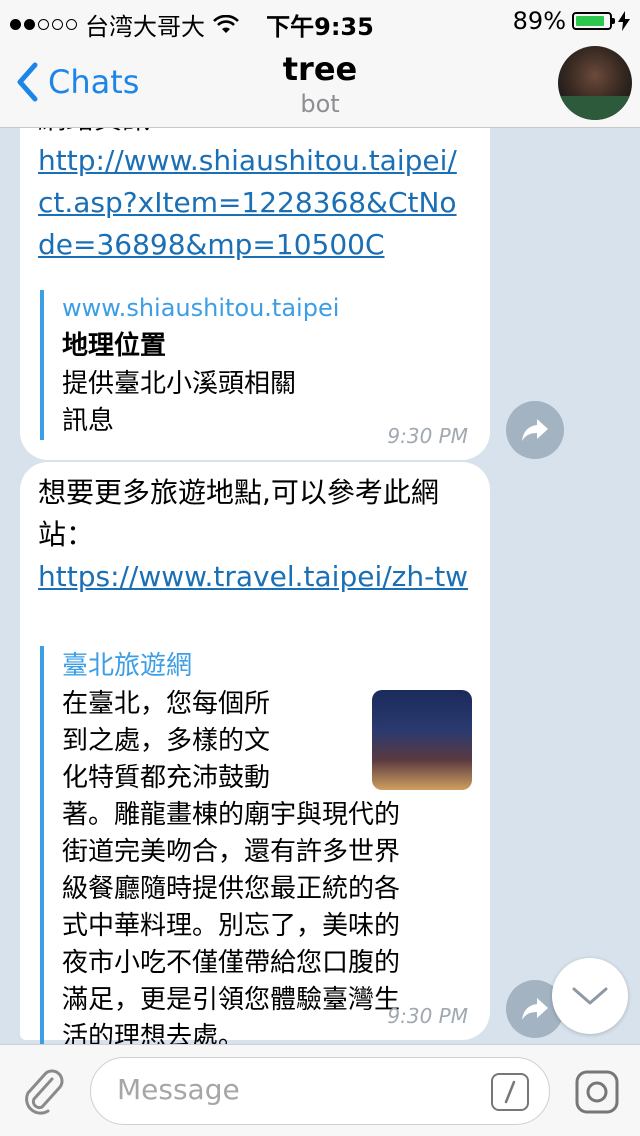 The height and width of the screenshot is (1136, 640). I want to click on scroll-down-button, so click(590, 996).